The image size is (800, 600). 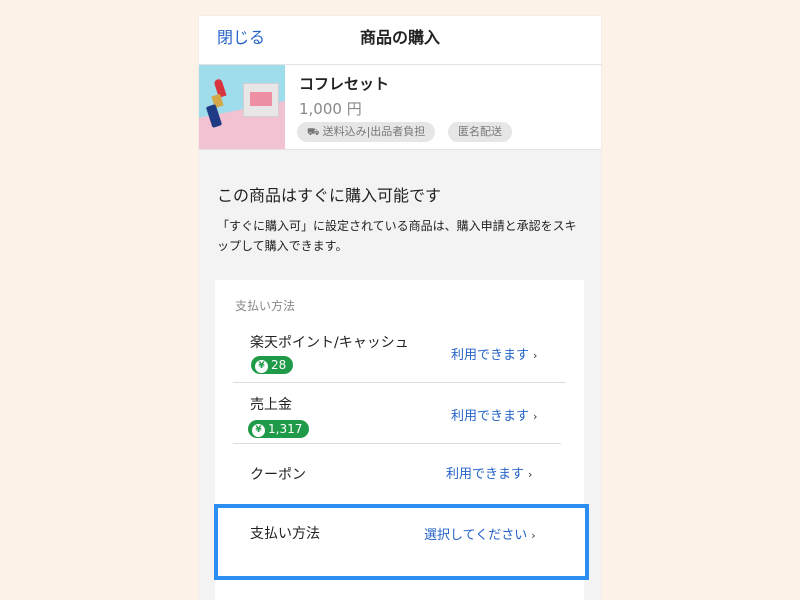 I want to click on truck-icon: ⛟, so click(x=313, y=132).